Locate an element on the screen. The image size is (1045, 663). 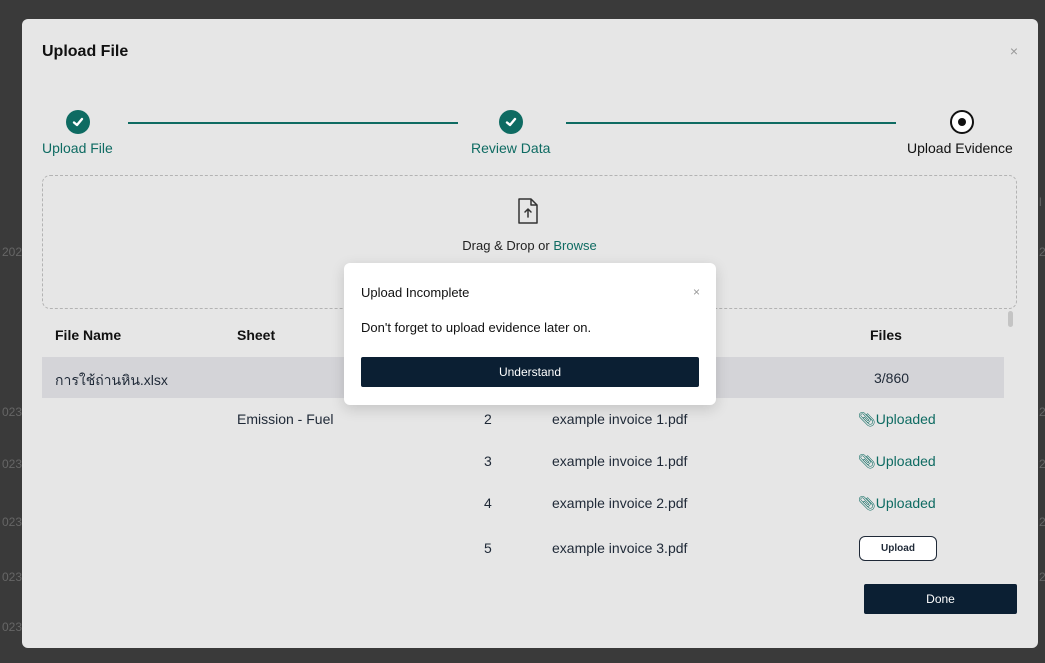
files-count-cell: 3/860 is located at coordinates (892, 378).